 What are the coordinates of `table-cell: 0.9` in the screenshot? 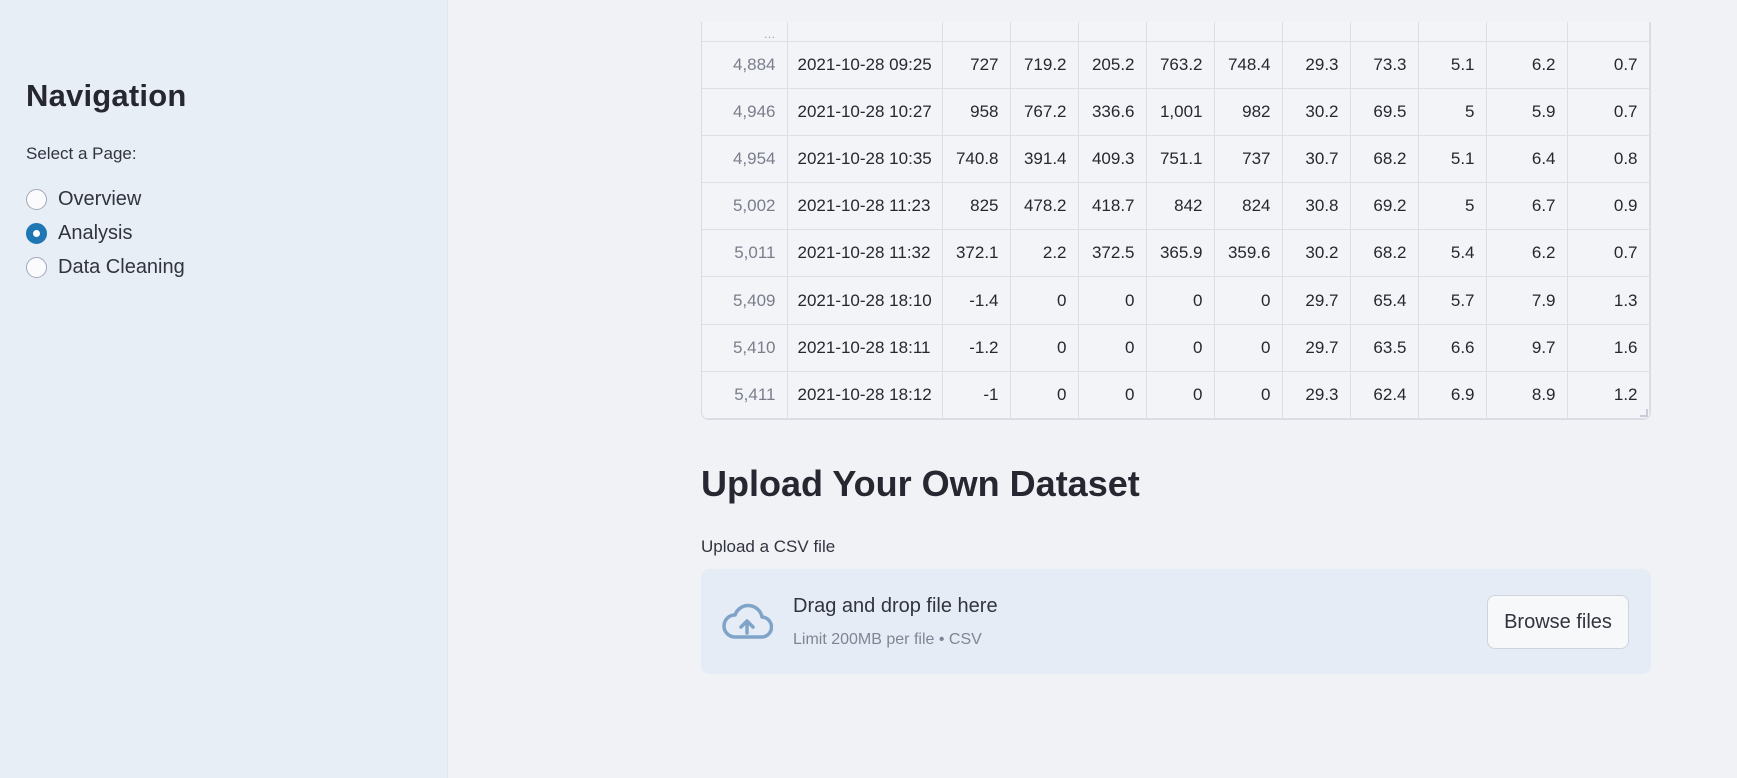 It's located at (1608, 206).